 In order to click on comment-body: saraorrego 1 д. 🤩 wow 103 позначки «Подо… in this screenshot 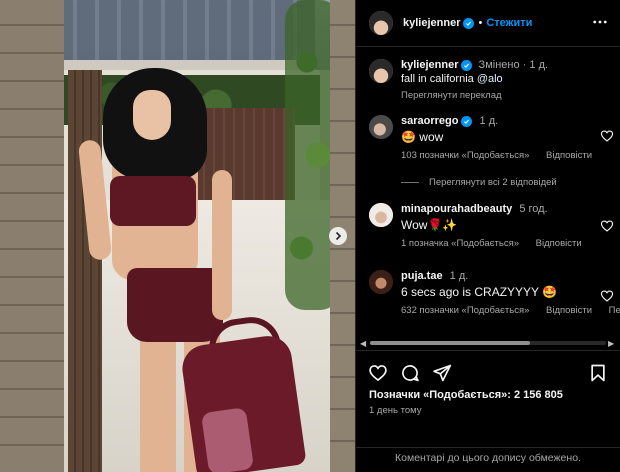, I will do `click(501, 138)`.